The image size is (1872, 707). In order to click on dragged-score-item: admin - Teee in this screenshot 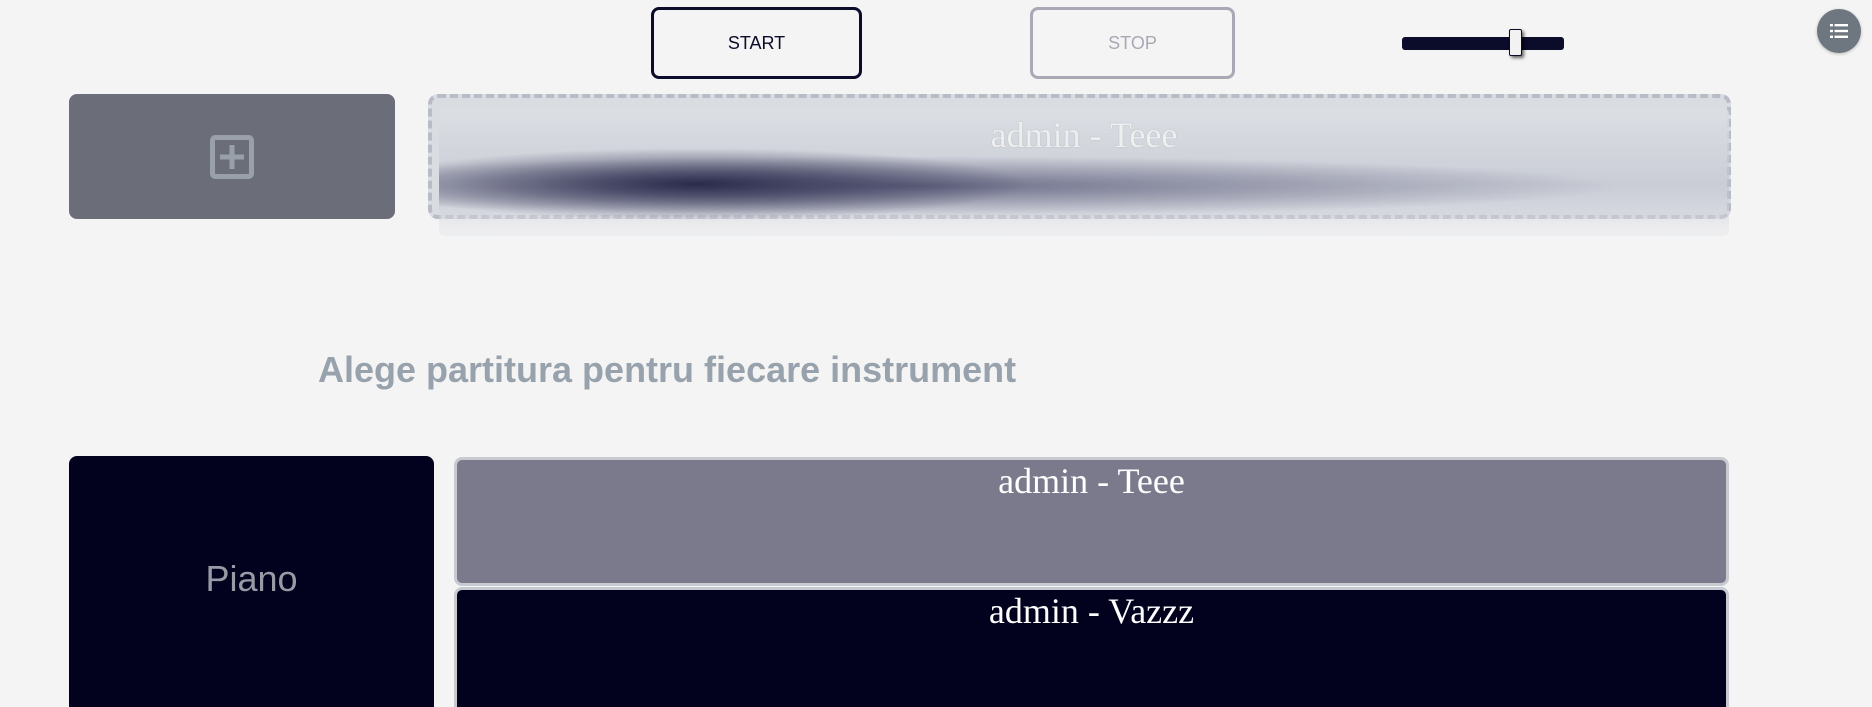, I will do `click(1084, 172)`.